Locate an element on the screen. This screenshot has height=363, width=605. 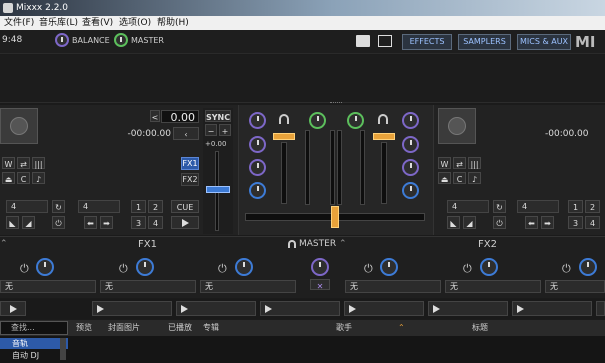
loop-in-icon: ◣ is located at coordinates (12, 222).